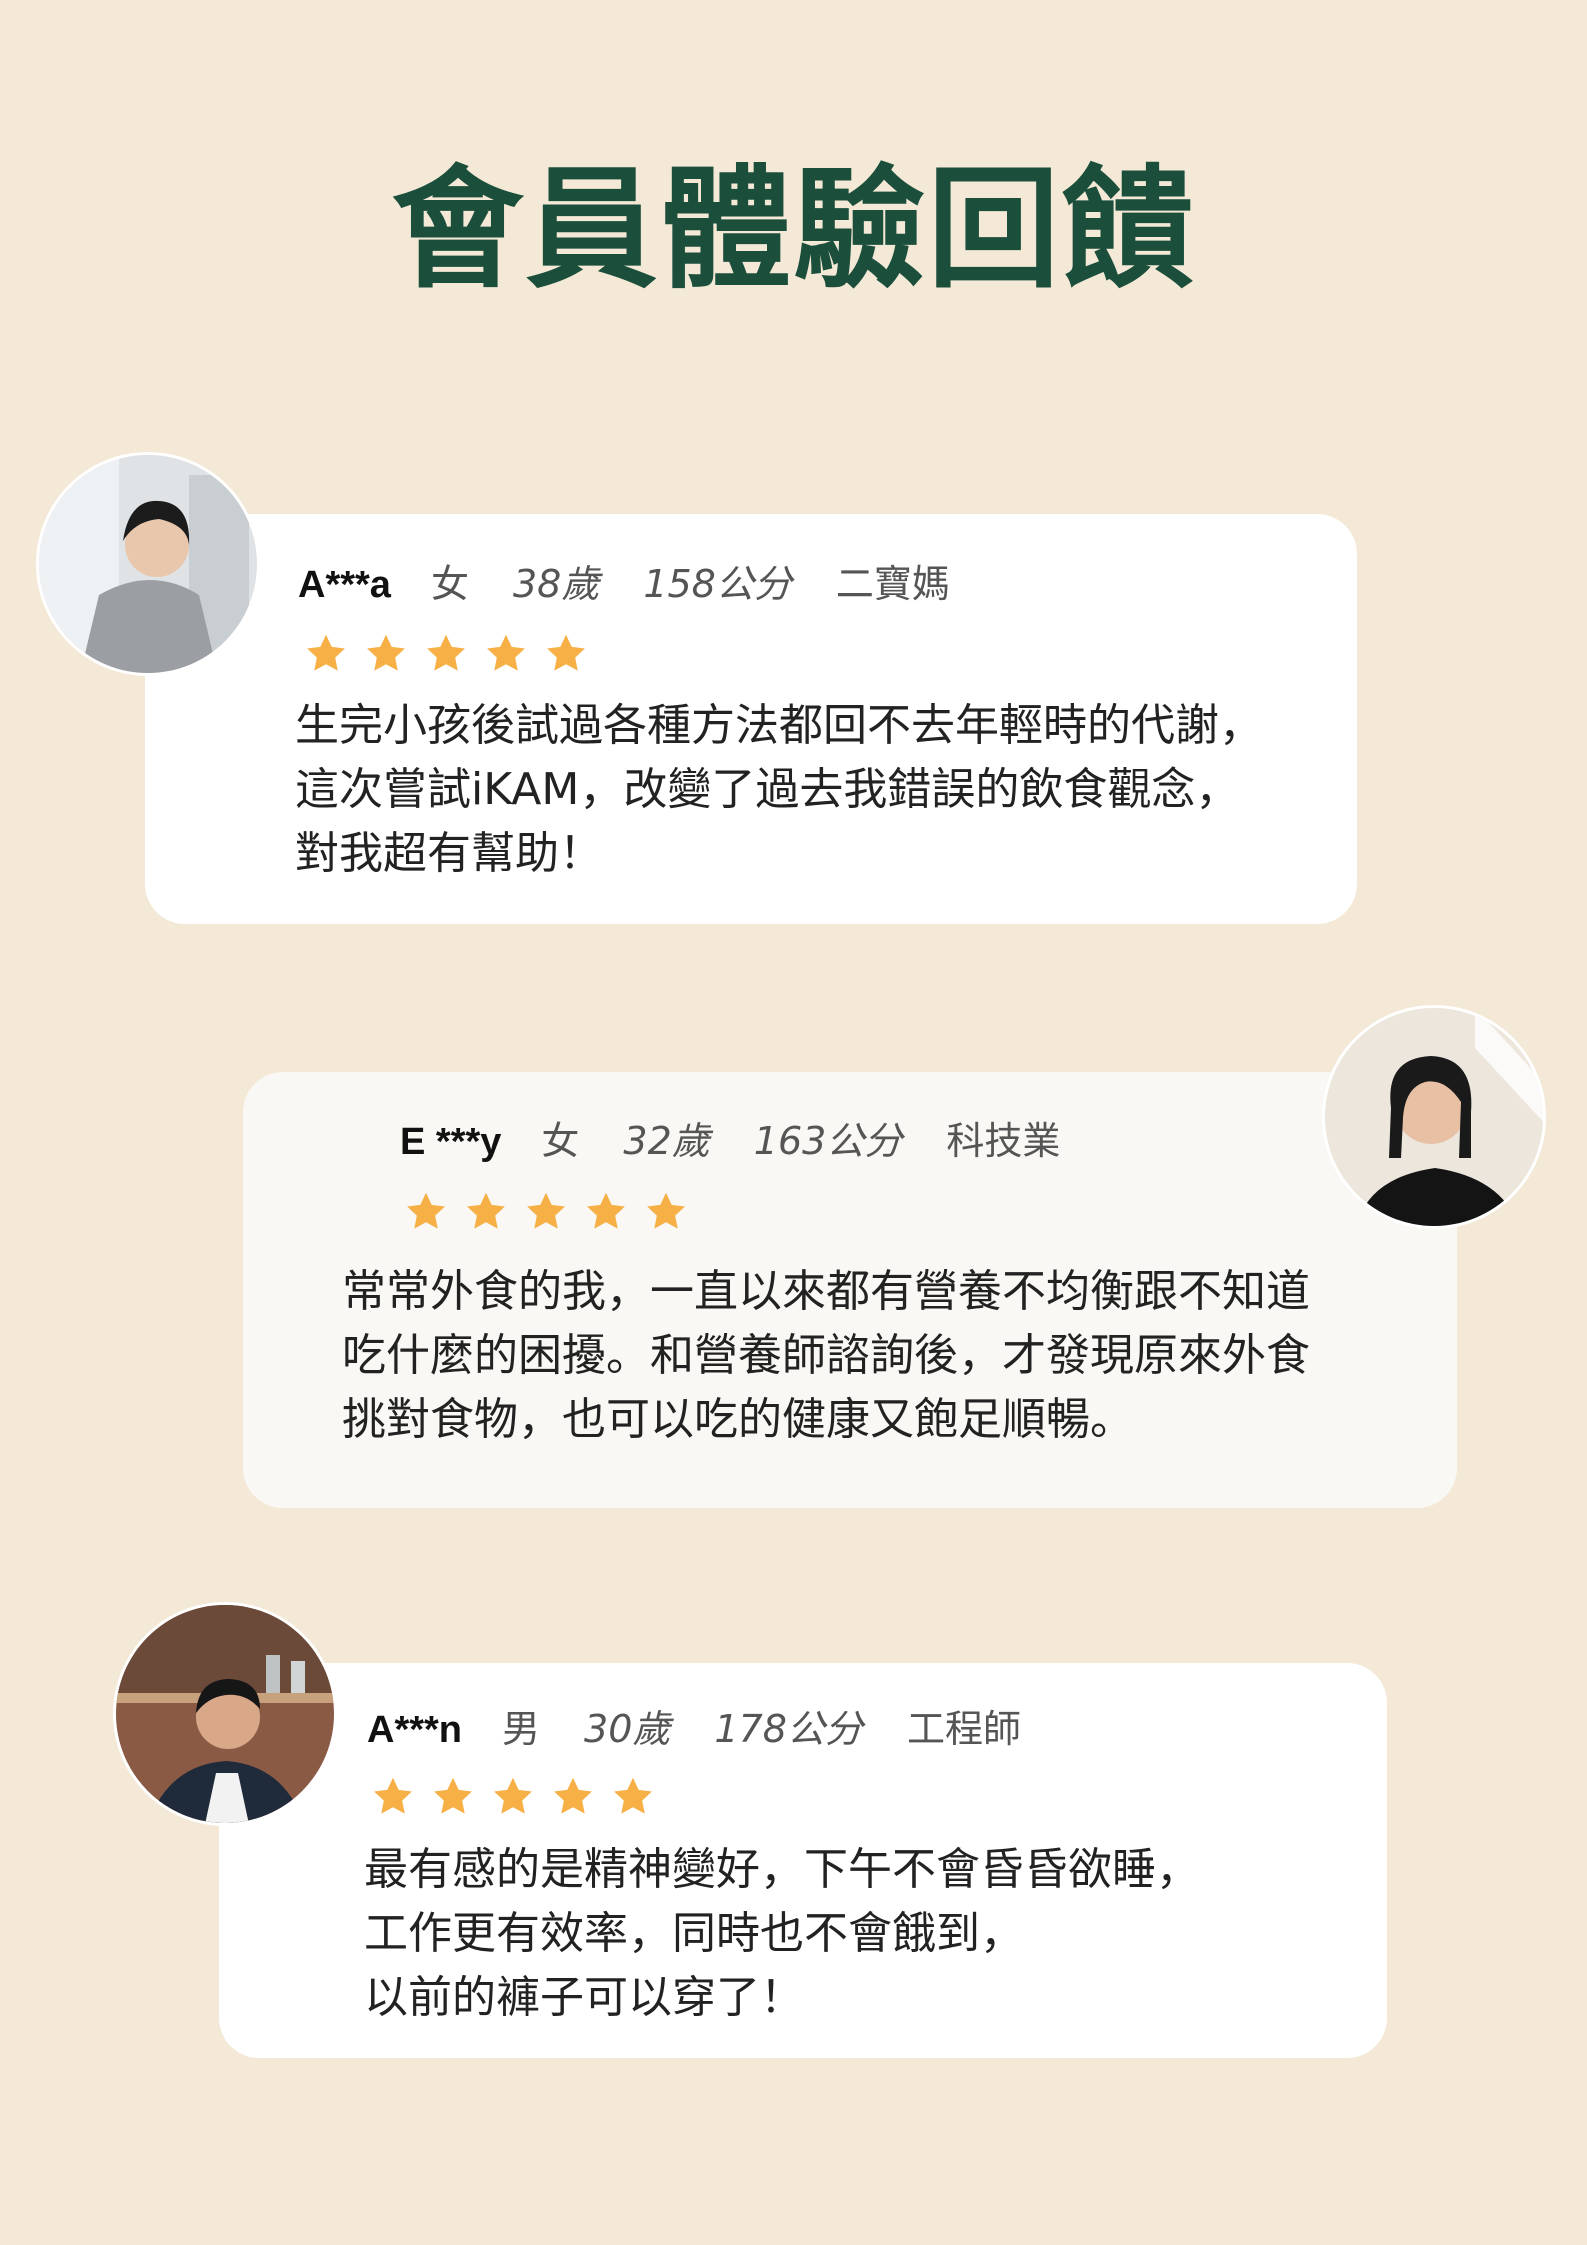  Describe the element at coordinates (826, 1291) in the screenshot. I see `review-line: 常常外食的我，一直以來都有營養不均衡跟不知道` at that location.